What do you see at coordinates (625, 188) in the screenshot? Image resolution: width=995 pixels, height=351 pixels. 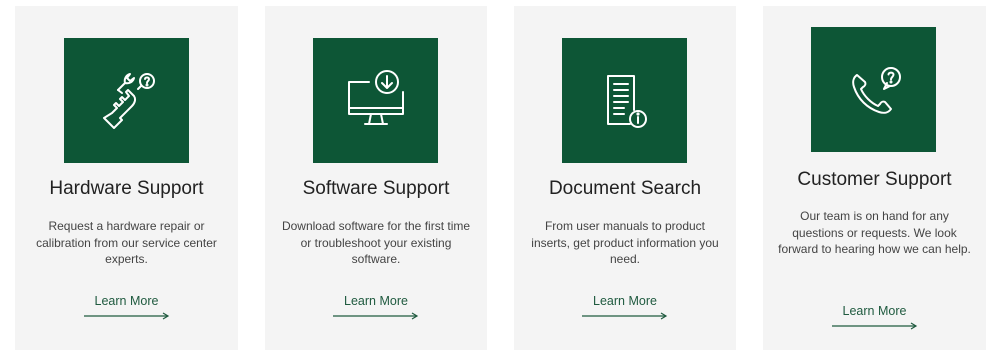 I see `card-title: Document Search` at bounding box center [625, 188].